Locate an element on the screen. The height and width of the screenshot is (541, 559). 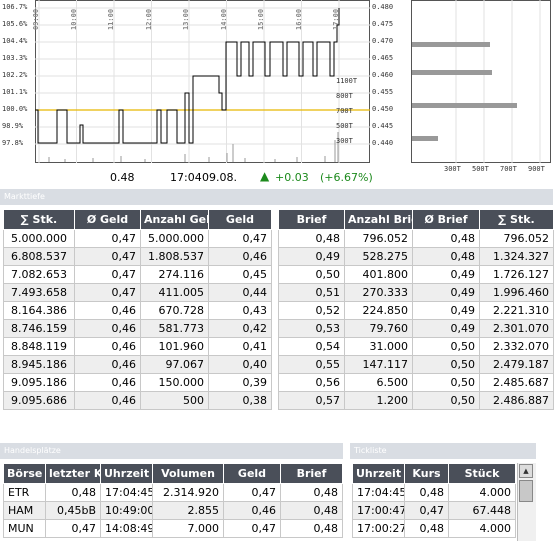
table-cell: 2.855 is located at coordinates (188, 510).